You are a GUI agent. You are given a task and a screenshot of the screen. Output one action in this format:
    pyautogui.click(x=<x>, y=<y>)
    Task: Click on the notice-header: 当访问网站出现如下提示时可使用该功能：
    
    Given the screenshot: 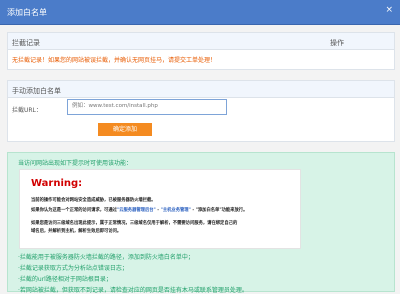 What is the action you would take?
    pyautogui.click(x=75, y=163)
    